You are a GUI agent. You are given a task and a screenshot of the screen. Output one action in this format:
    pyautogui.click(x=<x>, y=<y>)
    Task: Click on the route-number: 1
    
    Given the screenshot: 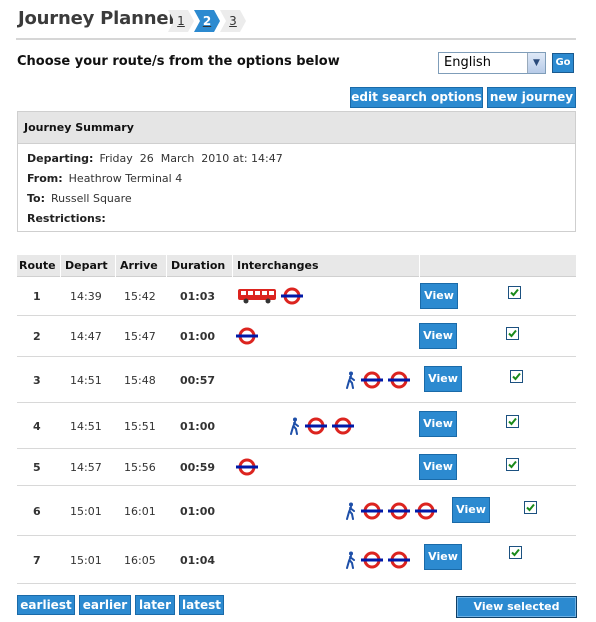 What is the action you would take?
    pyautogui.click(x=37, y=296)
    